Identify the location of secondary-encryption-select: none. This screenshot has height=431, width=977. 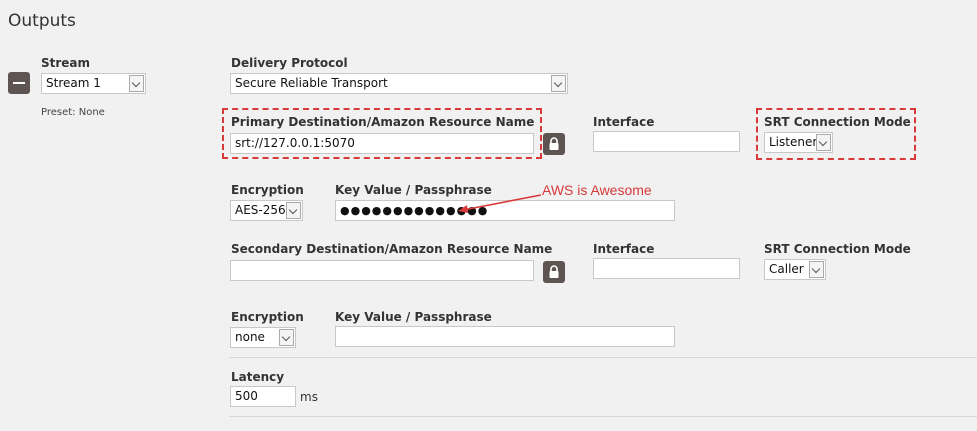
(263, 337).